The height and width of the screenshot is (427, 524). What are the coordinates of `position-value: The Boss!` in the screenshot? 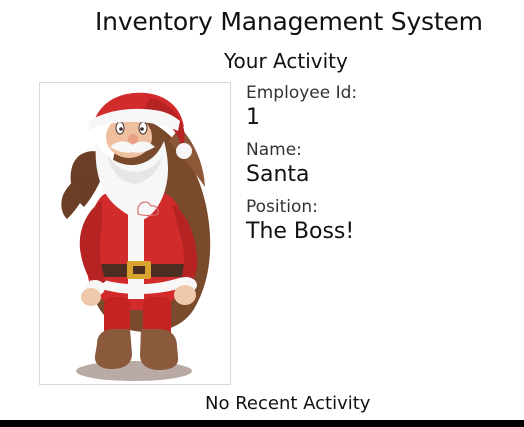 It's located at (300, 231).